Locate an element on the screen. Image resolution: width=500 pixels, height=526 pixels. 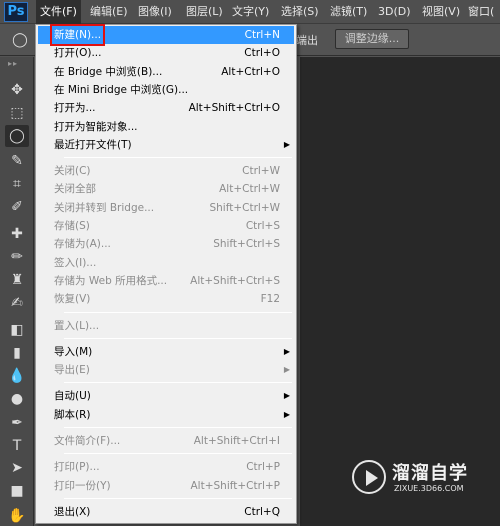
menu-item-shortcut: Ctrl+W is located at coordinates (261, 171).